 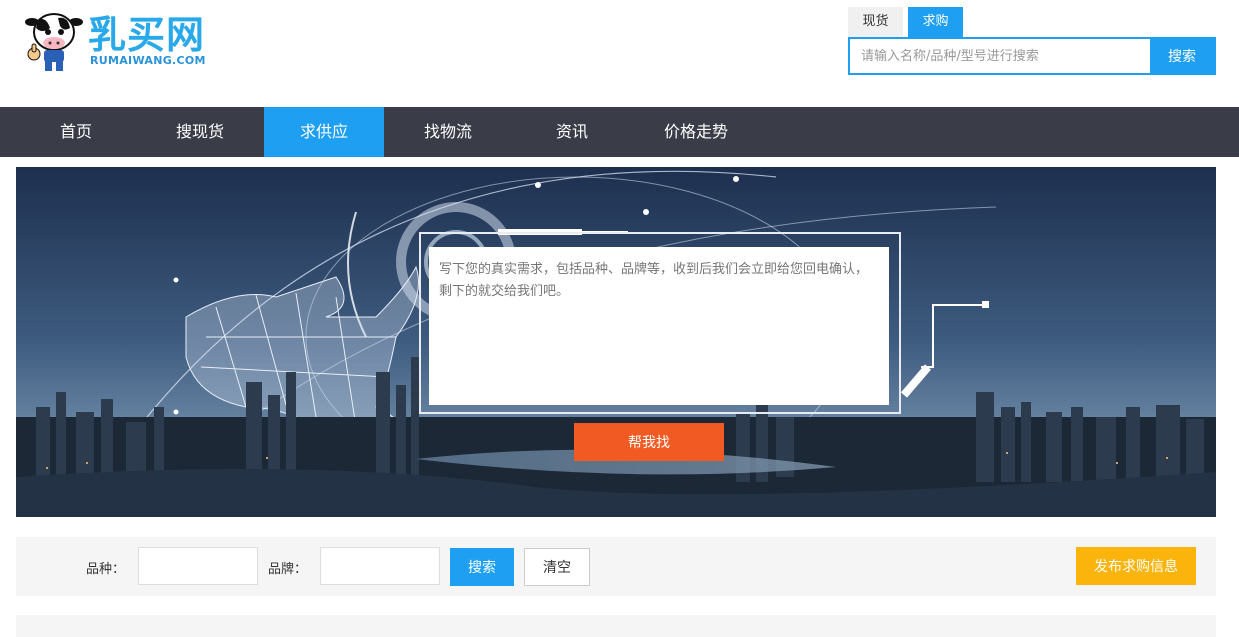 I want to click on variety-label: 品种：, so click(x=106, y=569).